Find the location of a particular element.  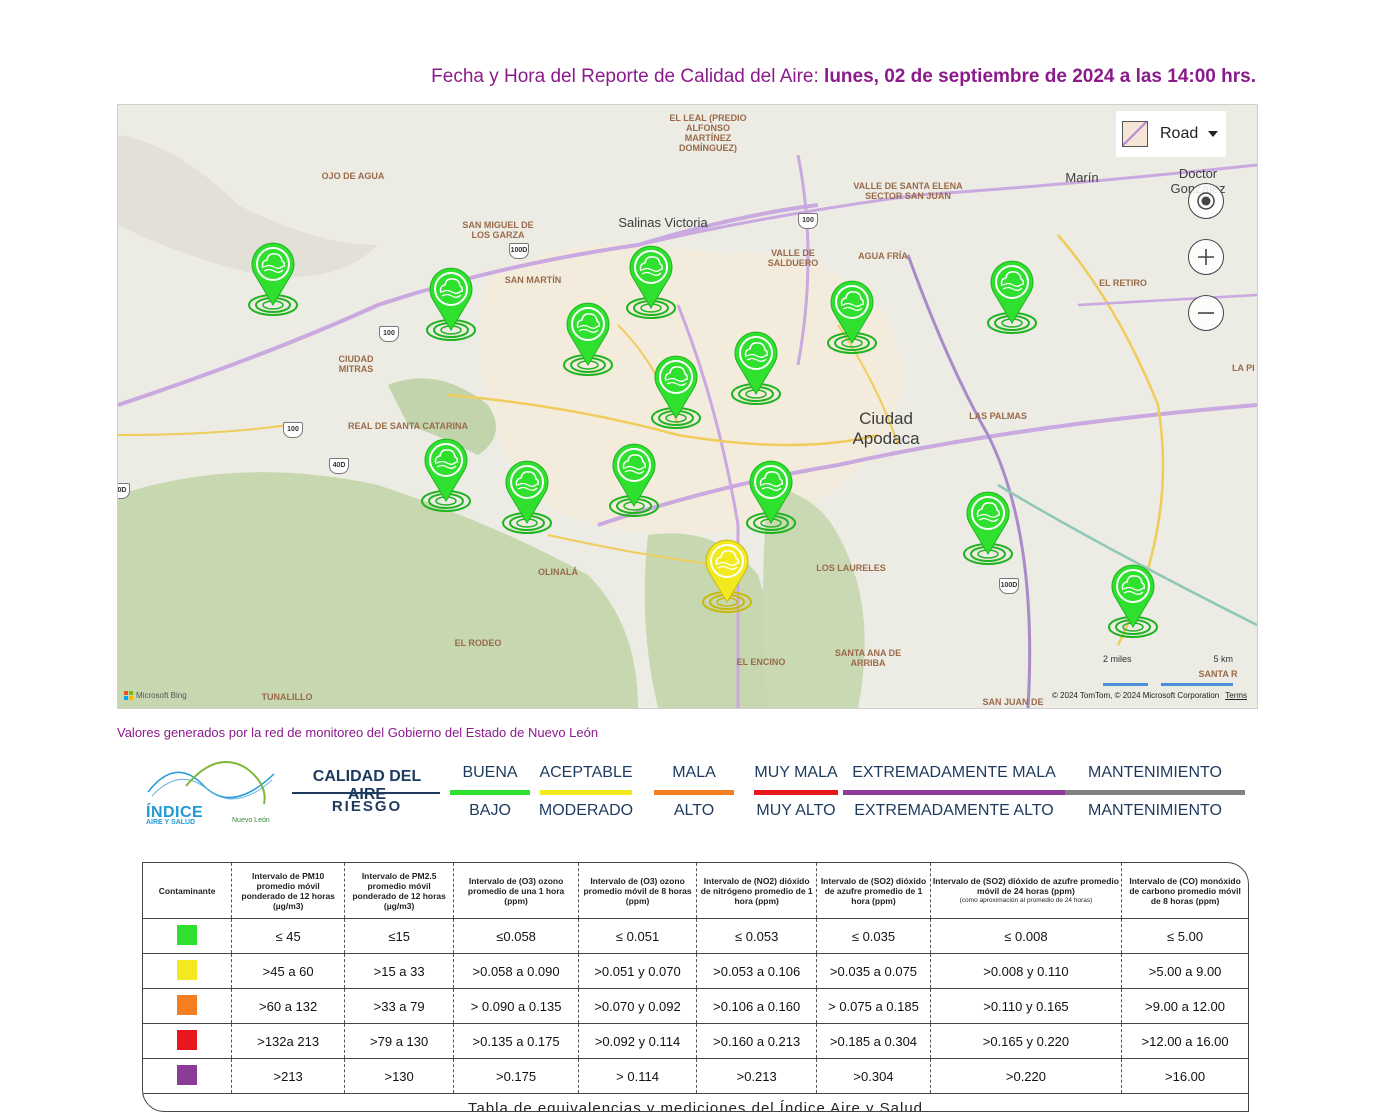

terms-link: Terms is located at coordinates (1236, 695).